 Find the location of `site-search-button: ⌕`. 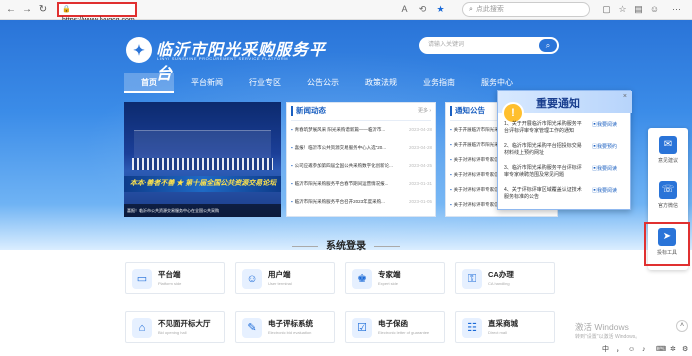

site-search-button: ⌕ is located at coordinates (548, 45).